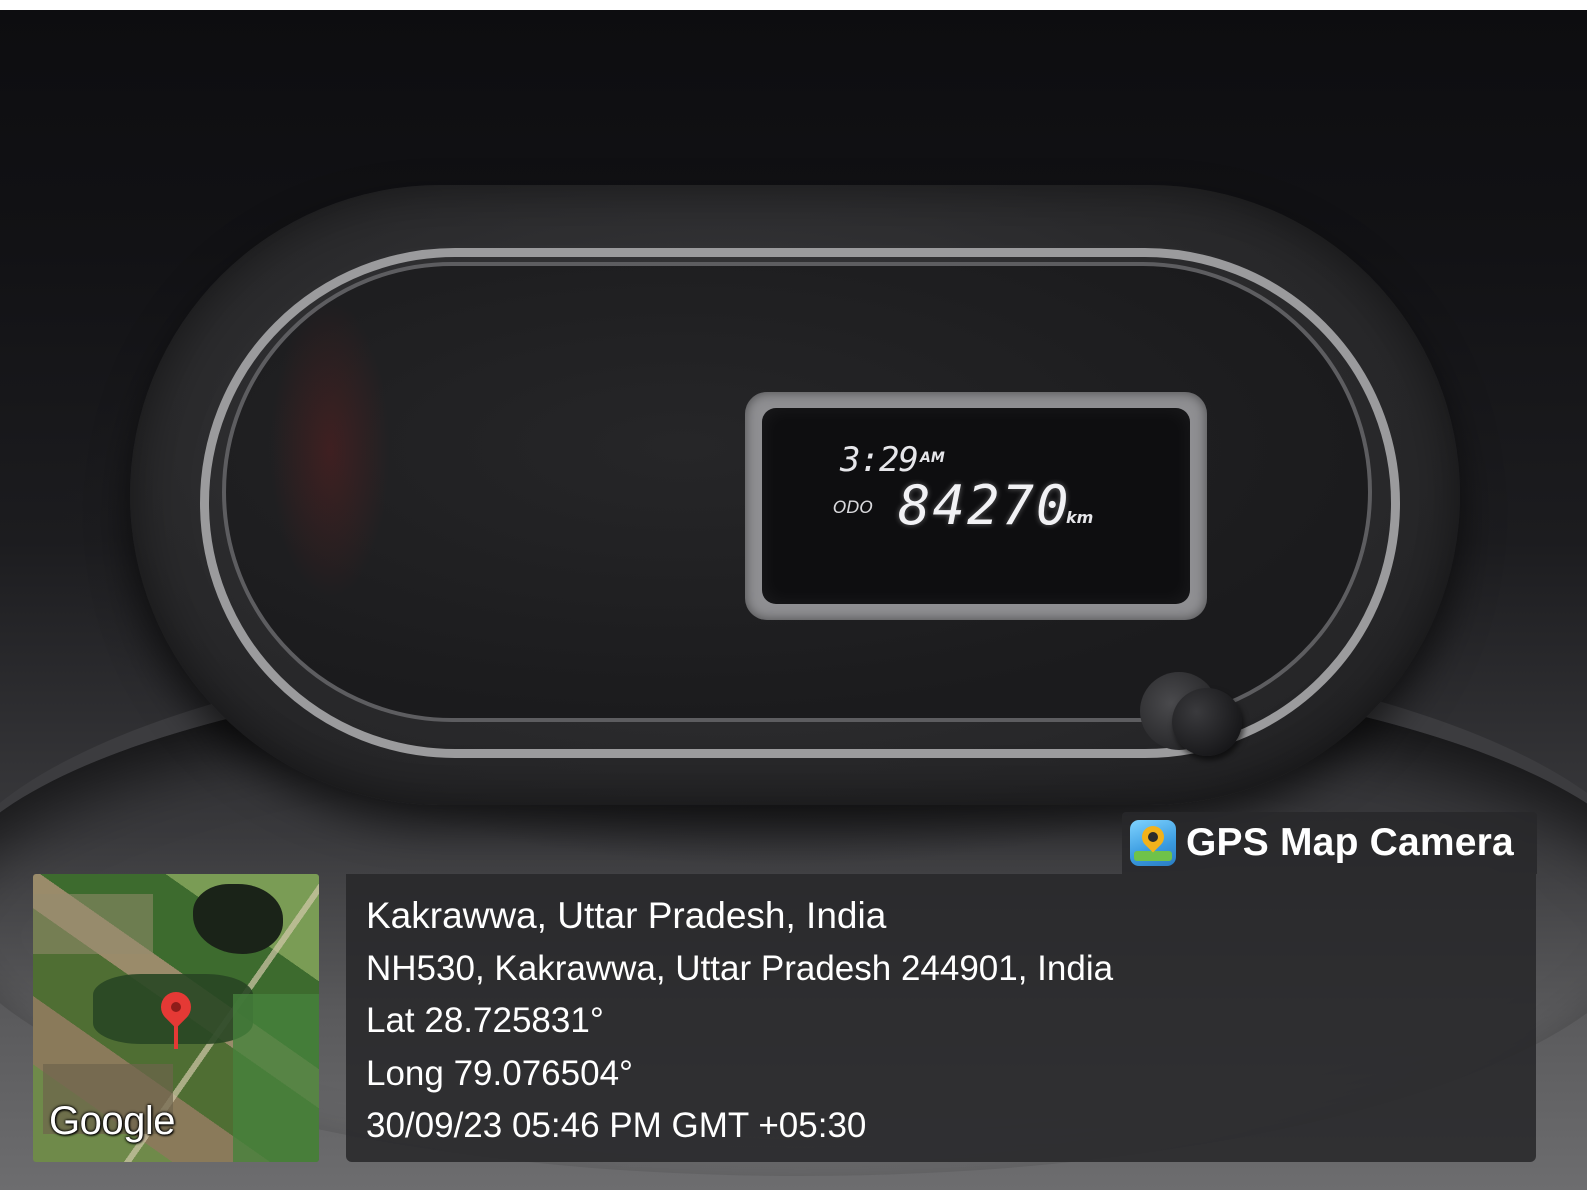  What do you see at coordinates (500, 1073) in the screenshot?
I see `longitude: Long 79.076504°` at bounding box center [500, 1073].